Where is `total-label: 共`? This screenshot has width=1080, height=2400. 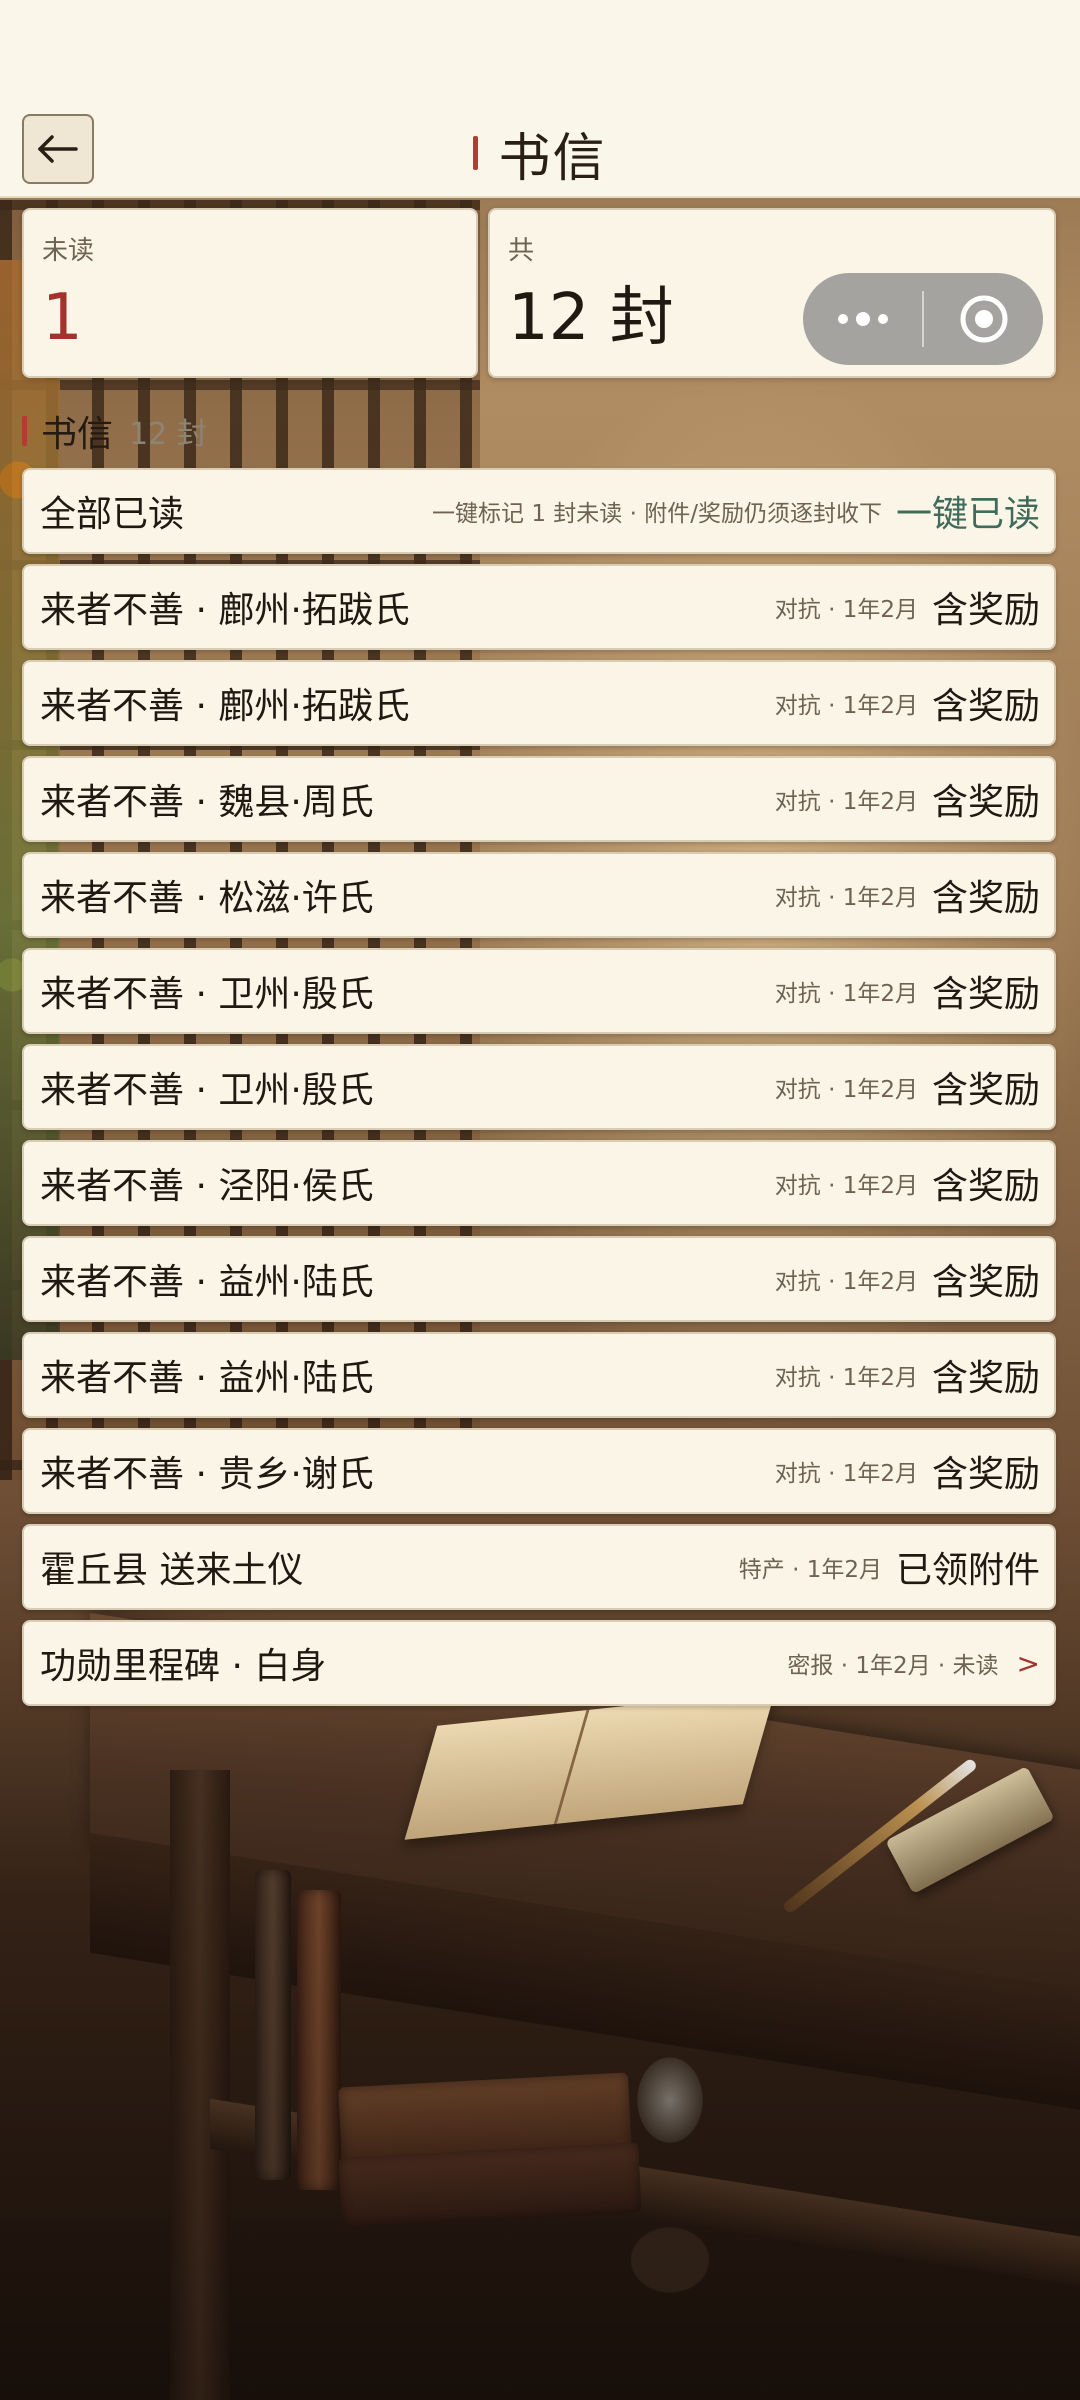
total-label: 共 is located at coordinates (521, 251).